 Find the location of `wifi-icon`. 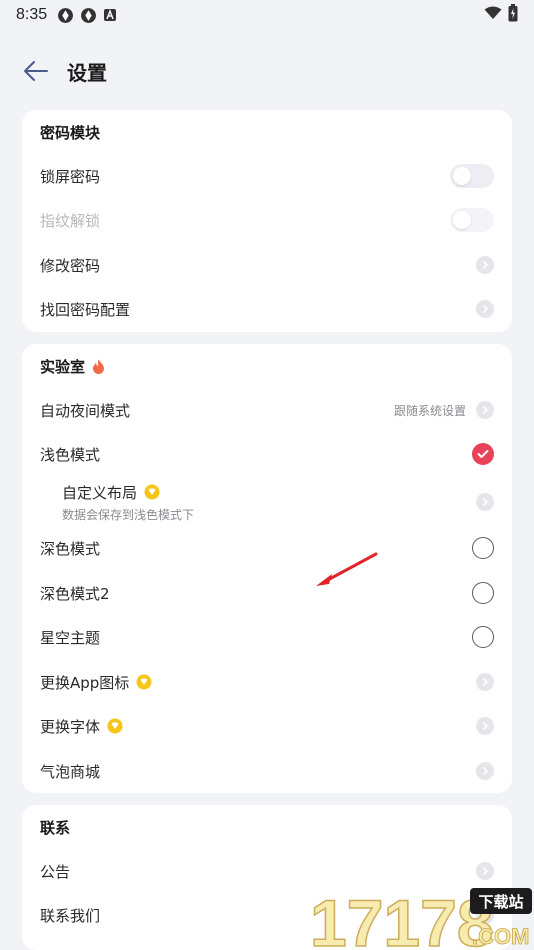

wifi-icon is located at coordinates (493, 15).